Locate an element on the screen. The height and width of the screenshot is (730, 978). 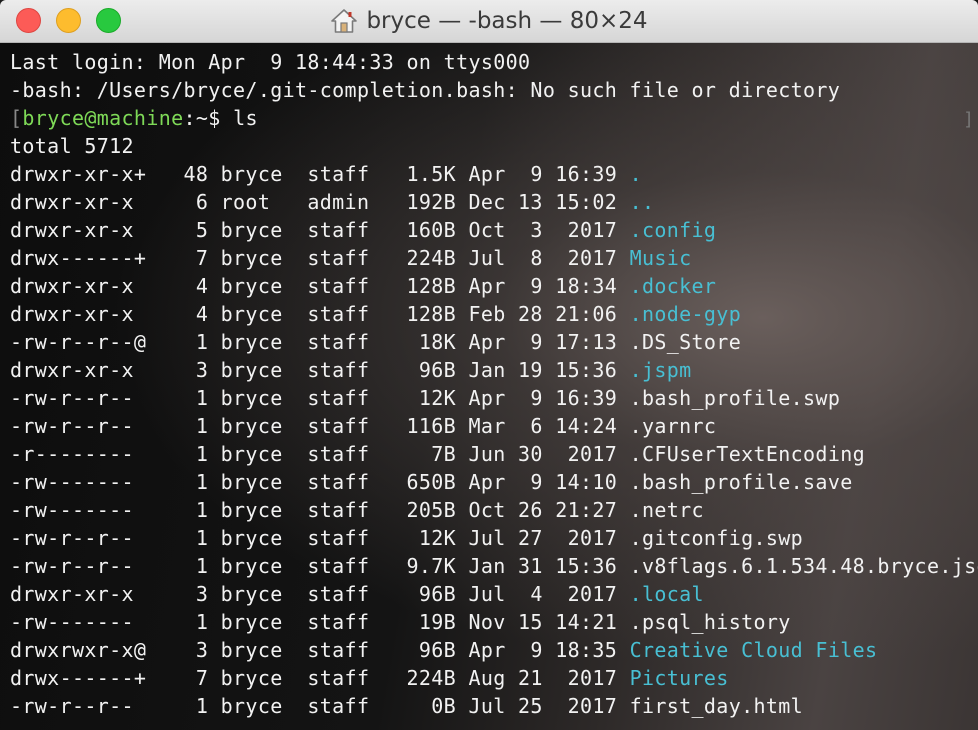
prompt-bracket-close: ] is located at coordinates (968, 119).